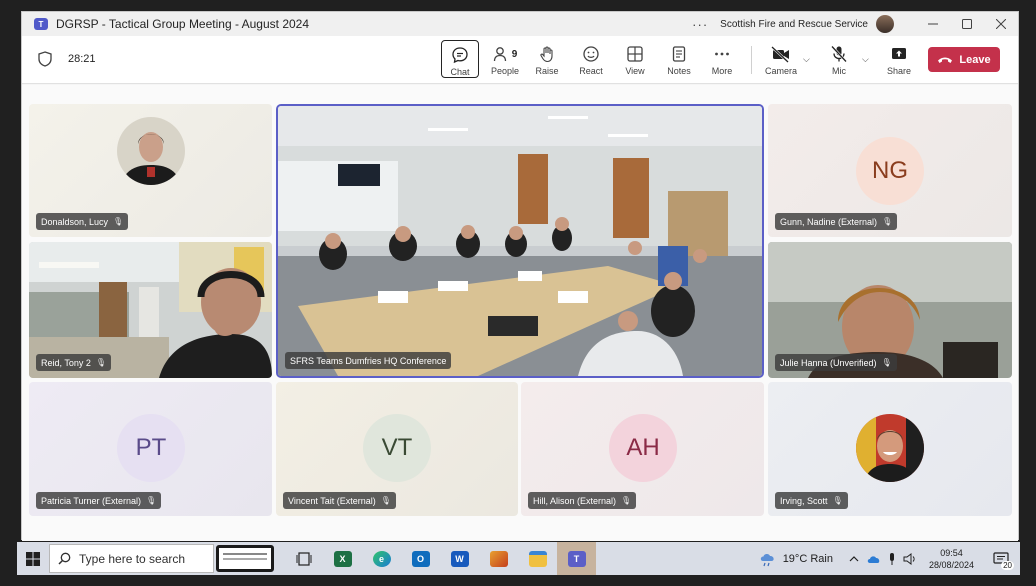  I want to click on edge-taskbar-button: e, so click(381, 558).